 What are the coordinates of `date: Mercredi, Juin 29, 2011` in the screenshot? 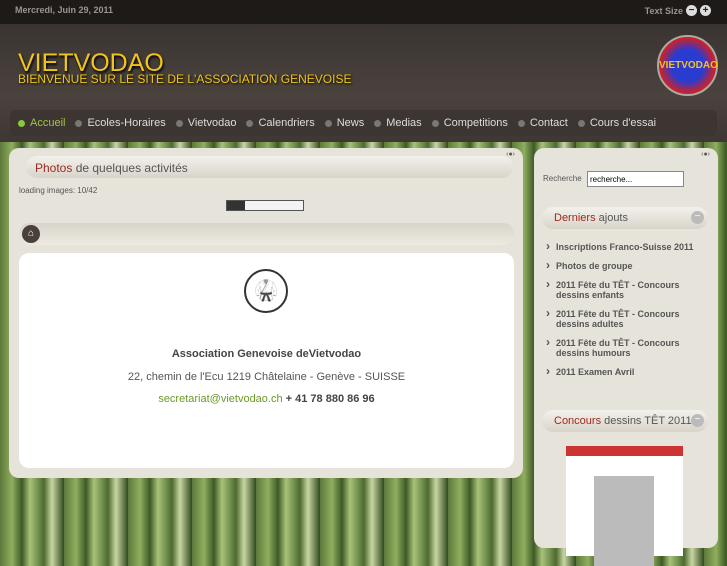 It's located at (64, 10).